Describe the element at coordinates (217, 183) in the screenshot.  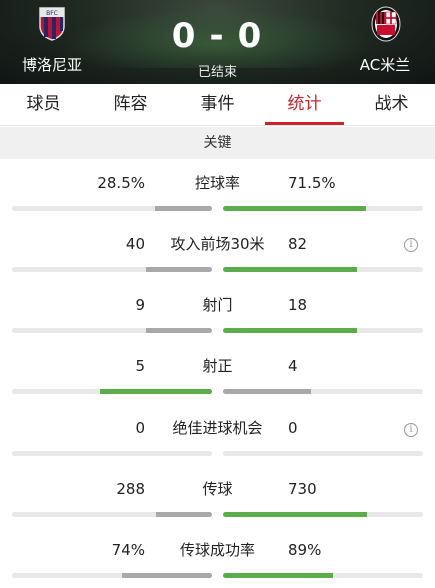
I see `stat-label: 控球率` at that location.